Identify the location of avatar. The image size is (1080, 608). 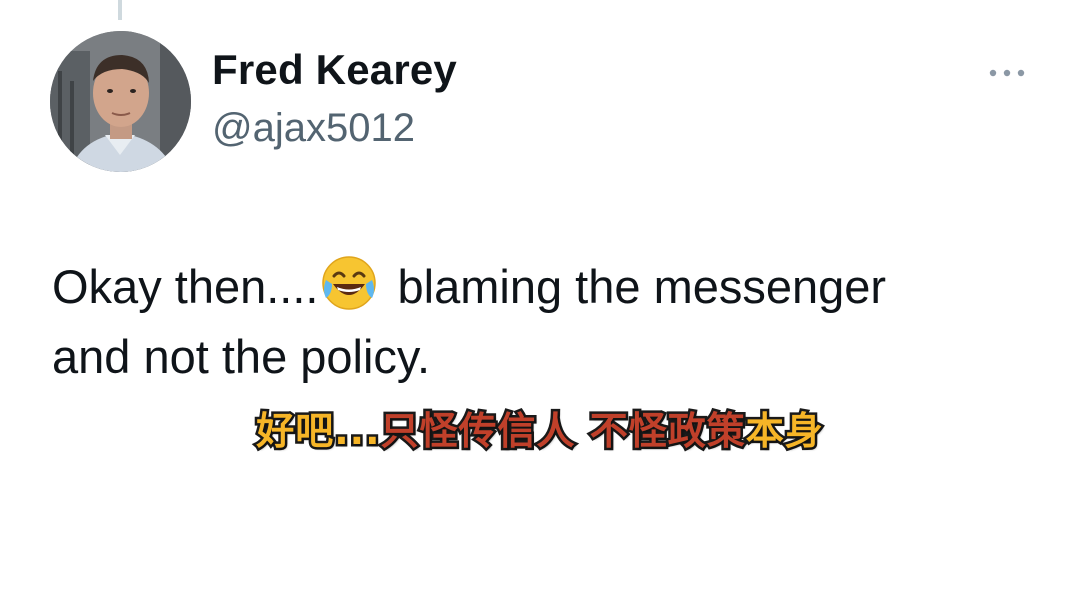
(120, 101).